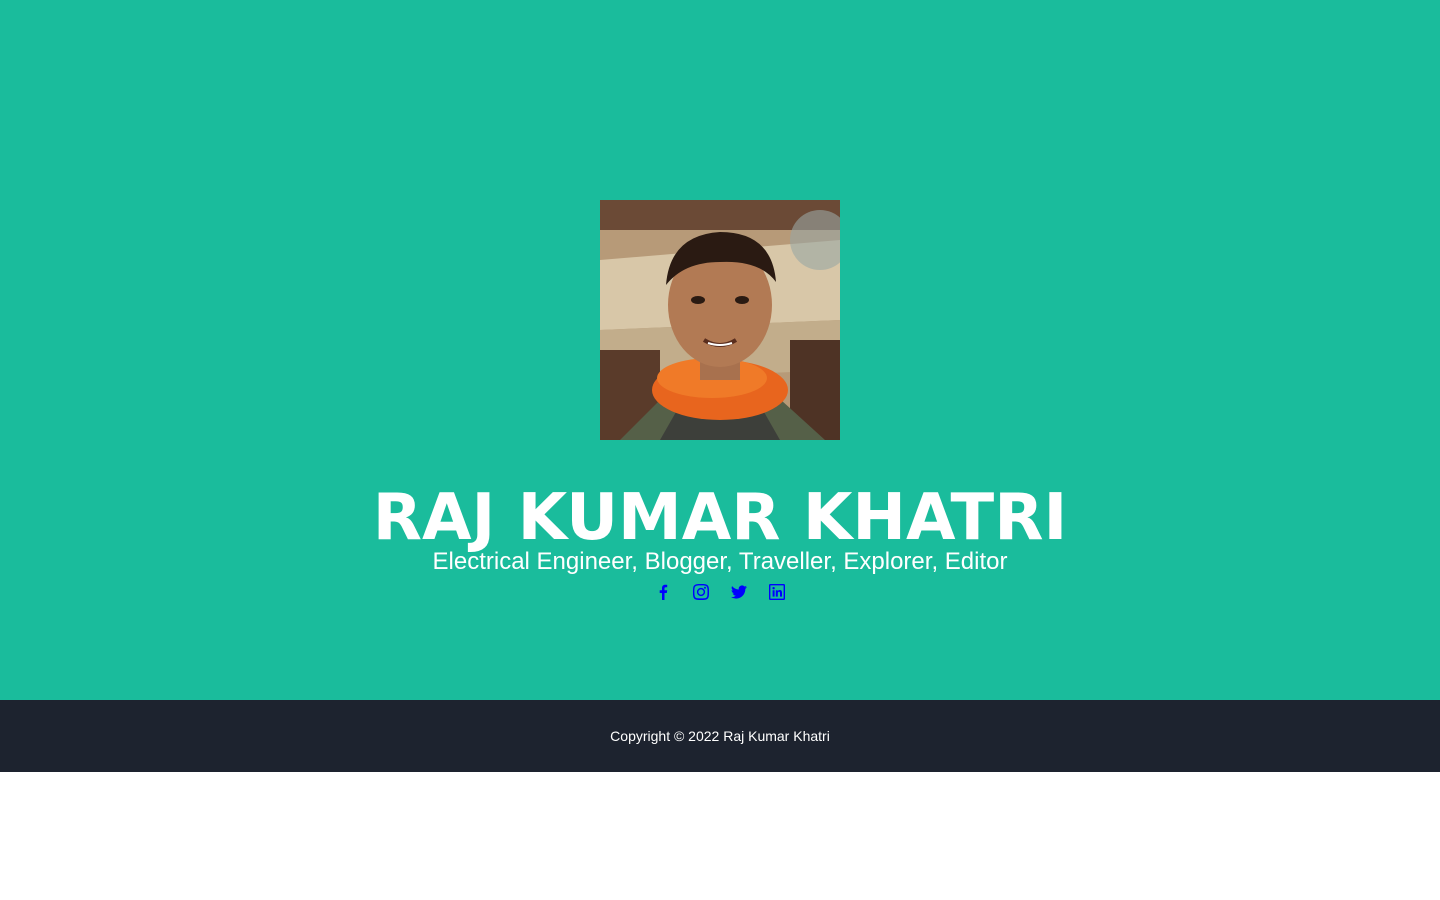  I want to click on facebook-icon, so click(663, 592).